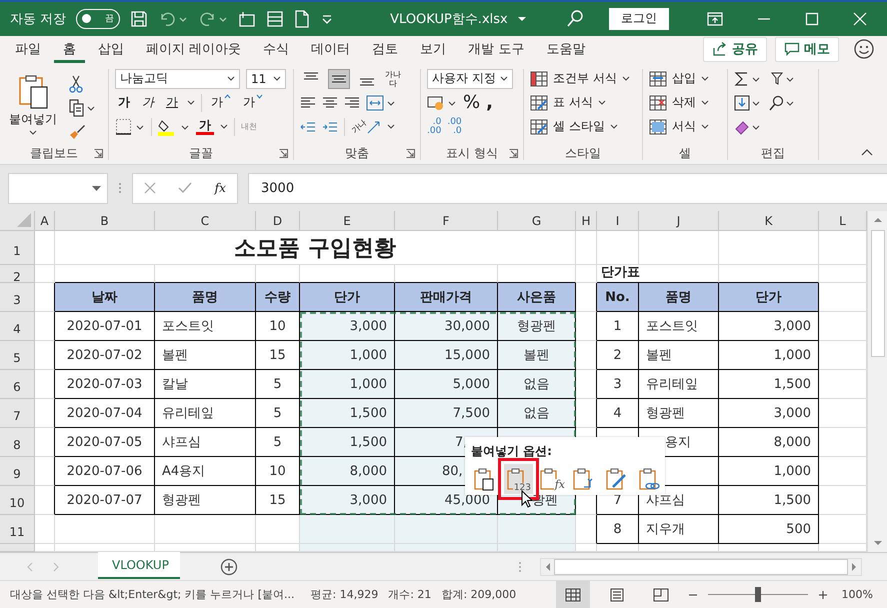 The image size is (887, 608). What do you see at coordinates (352, 103) in the screenshot?
I see `align-right-icon` at bounding box center [352, 103].